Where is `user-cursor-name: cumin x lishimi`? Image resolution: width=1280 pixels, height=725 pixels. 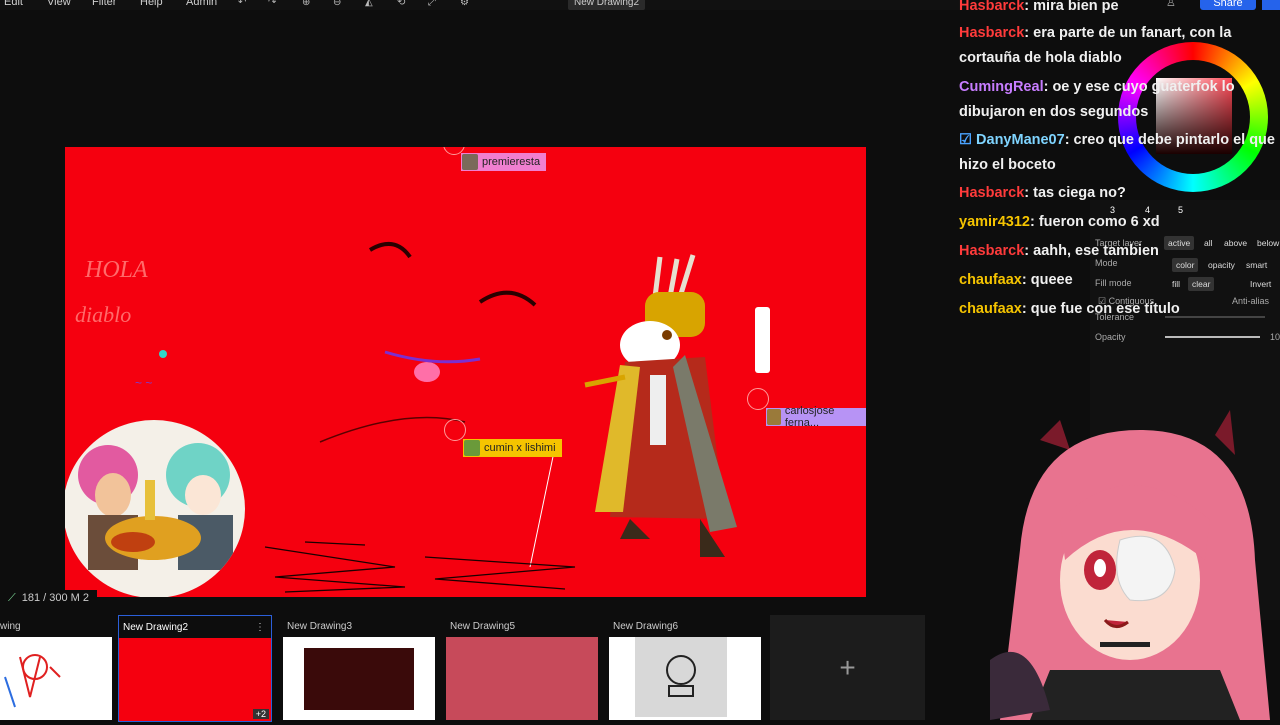
user-cursor-name: cumin x lishimi is located at coordinates (520, 448).